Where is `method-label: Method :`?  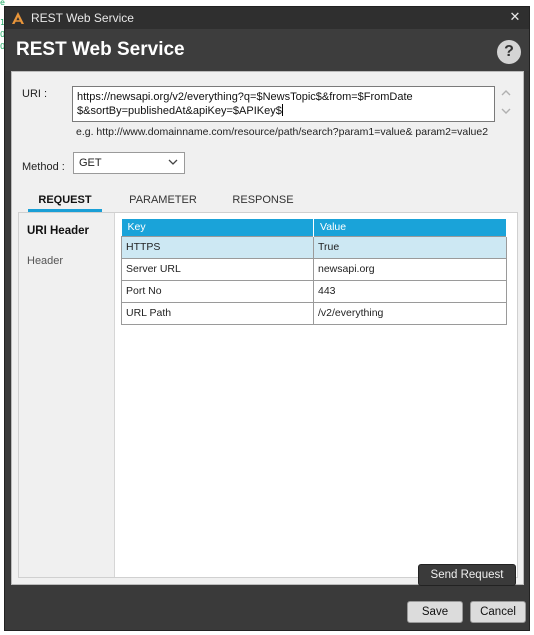
method-label: Method : is located at coordinates (43, 167).